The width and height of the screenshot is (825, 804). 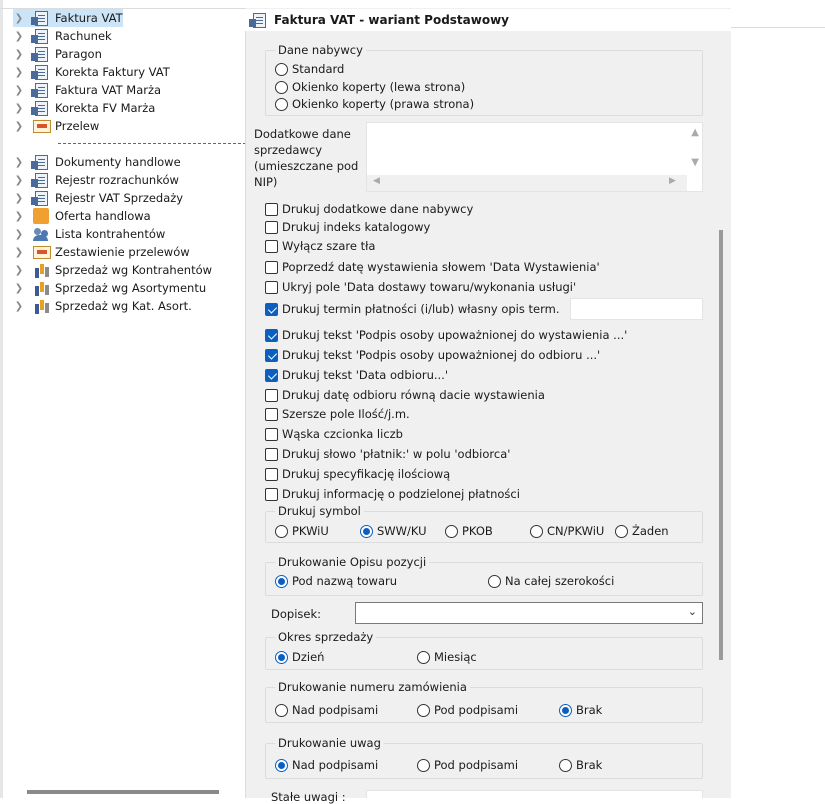 What do you see at coordinates (337, 414) in the screenshot?
I see `checkbox-szersze-pole: Szersze pole Ilość/j.m.` at bounding box center [337, 414].